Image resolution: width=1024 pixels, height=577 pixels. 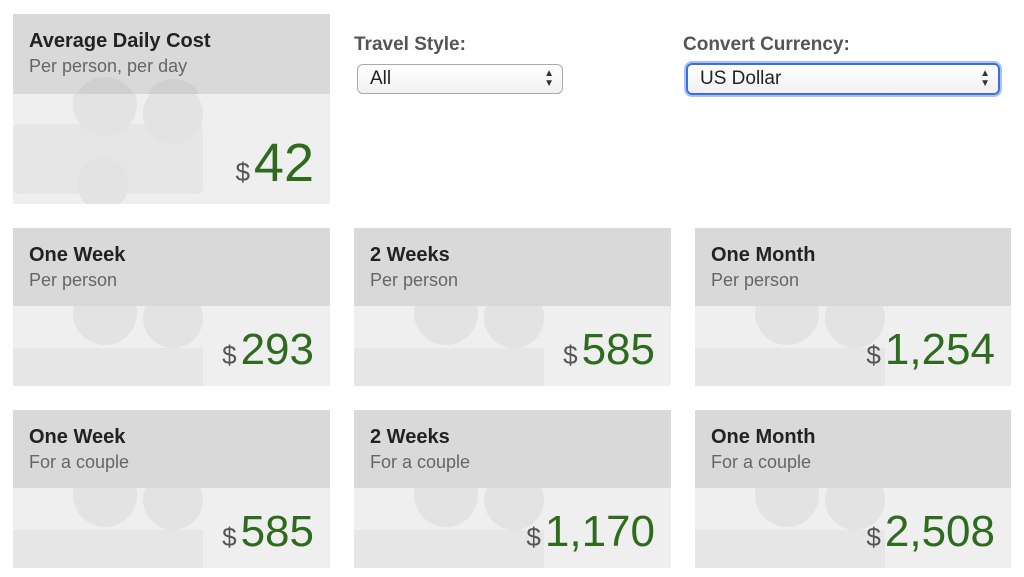 I want to click on amount: 1,254, so click(x=939, y=349).